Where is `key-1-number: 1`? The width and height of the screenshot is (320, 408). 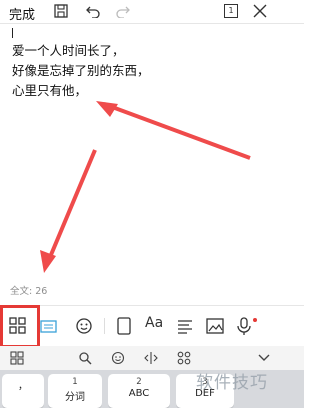 key-1-number: 1 is located at coordinates (75, 382).